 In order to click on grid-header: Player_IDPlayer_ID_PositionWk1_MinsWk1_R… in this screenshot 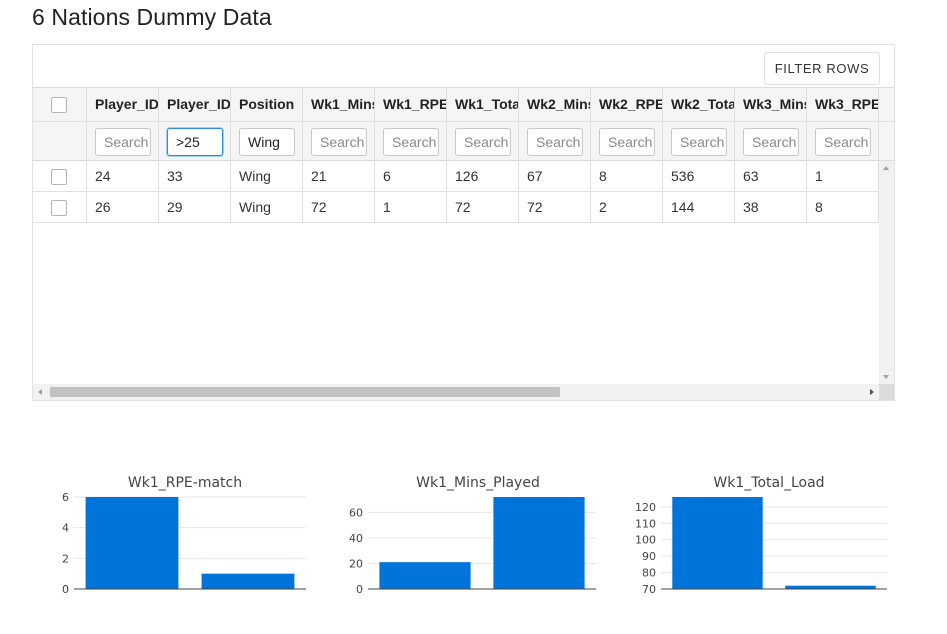, I will do `click(463, 124)`.